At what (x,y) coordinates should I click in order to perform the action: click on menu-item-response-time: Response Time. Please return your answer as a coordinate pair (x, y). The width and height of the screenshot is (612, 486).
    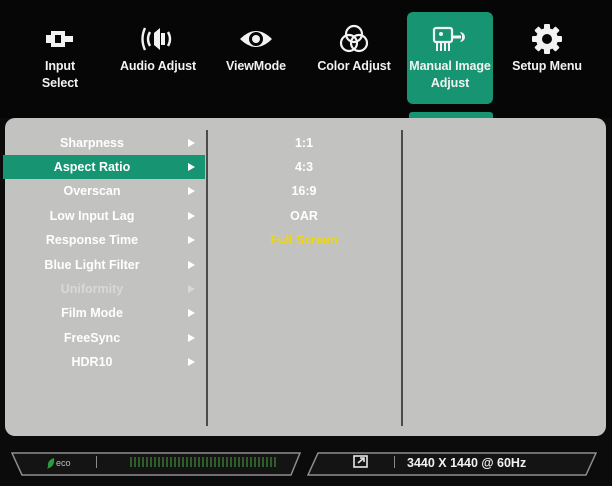
    Looking at the image, I should click on (104, 240).